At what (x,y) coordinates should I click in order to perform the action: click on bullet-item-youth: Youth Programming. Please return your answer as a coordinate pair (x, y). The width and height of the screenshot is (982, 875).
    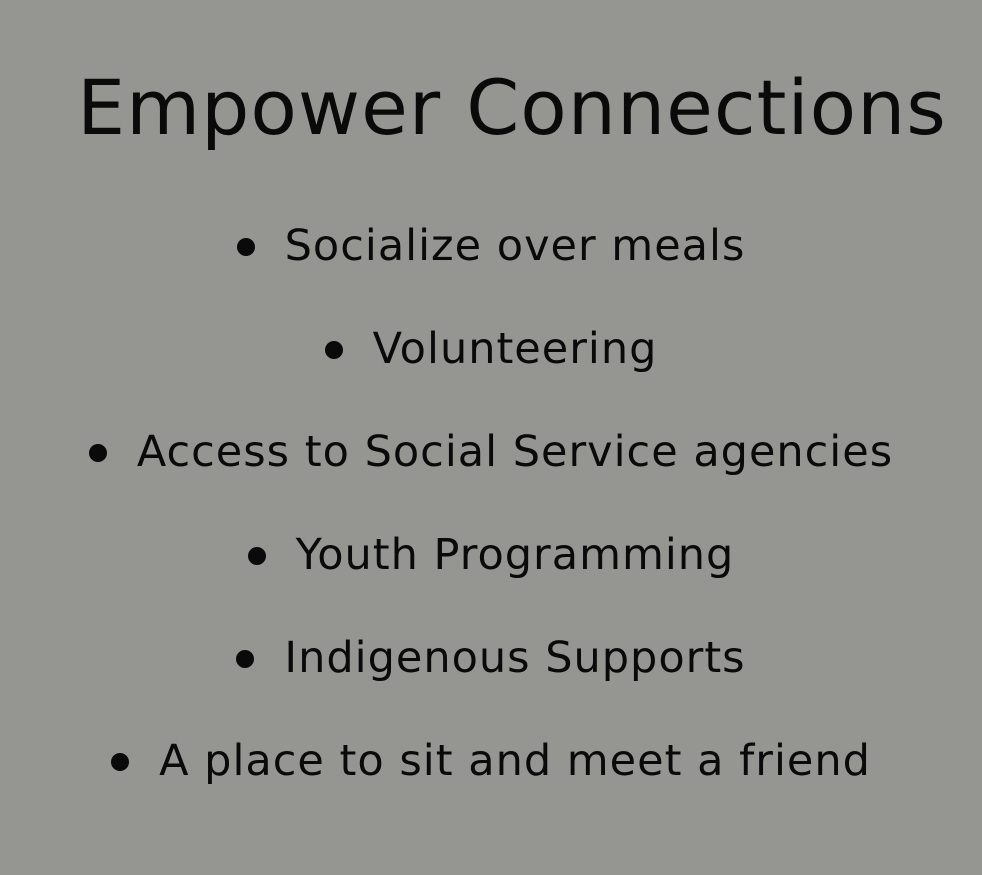
    Looking at the image, I should click on (491, 570).